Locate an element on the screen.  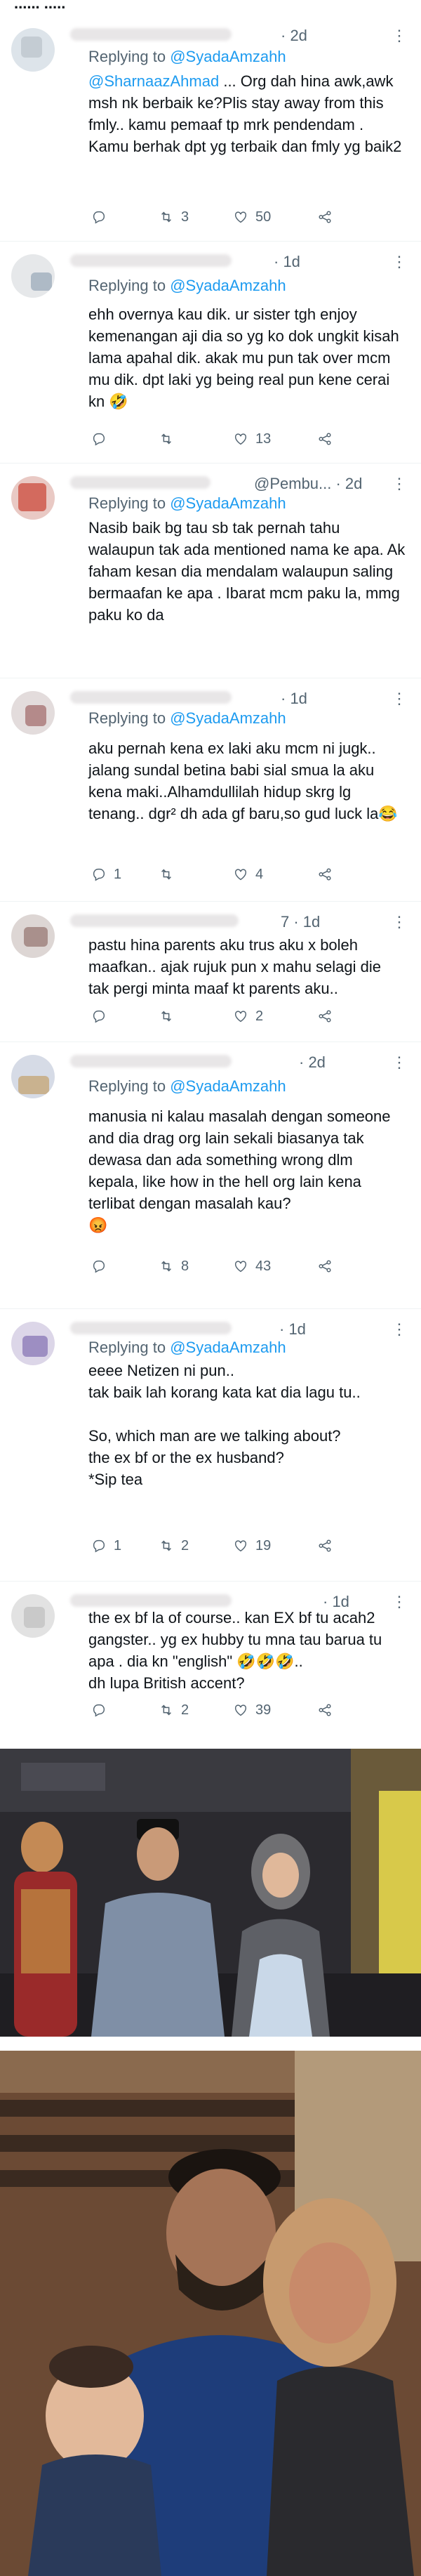
retweet-button: 3 is located at coordinates (174, 217).